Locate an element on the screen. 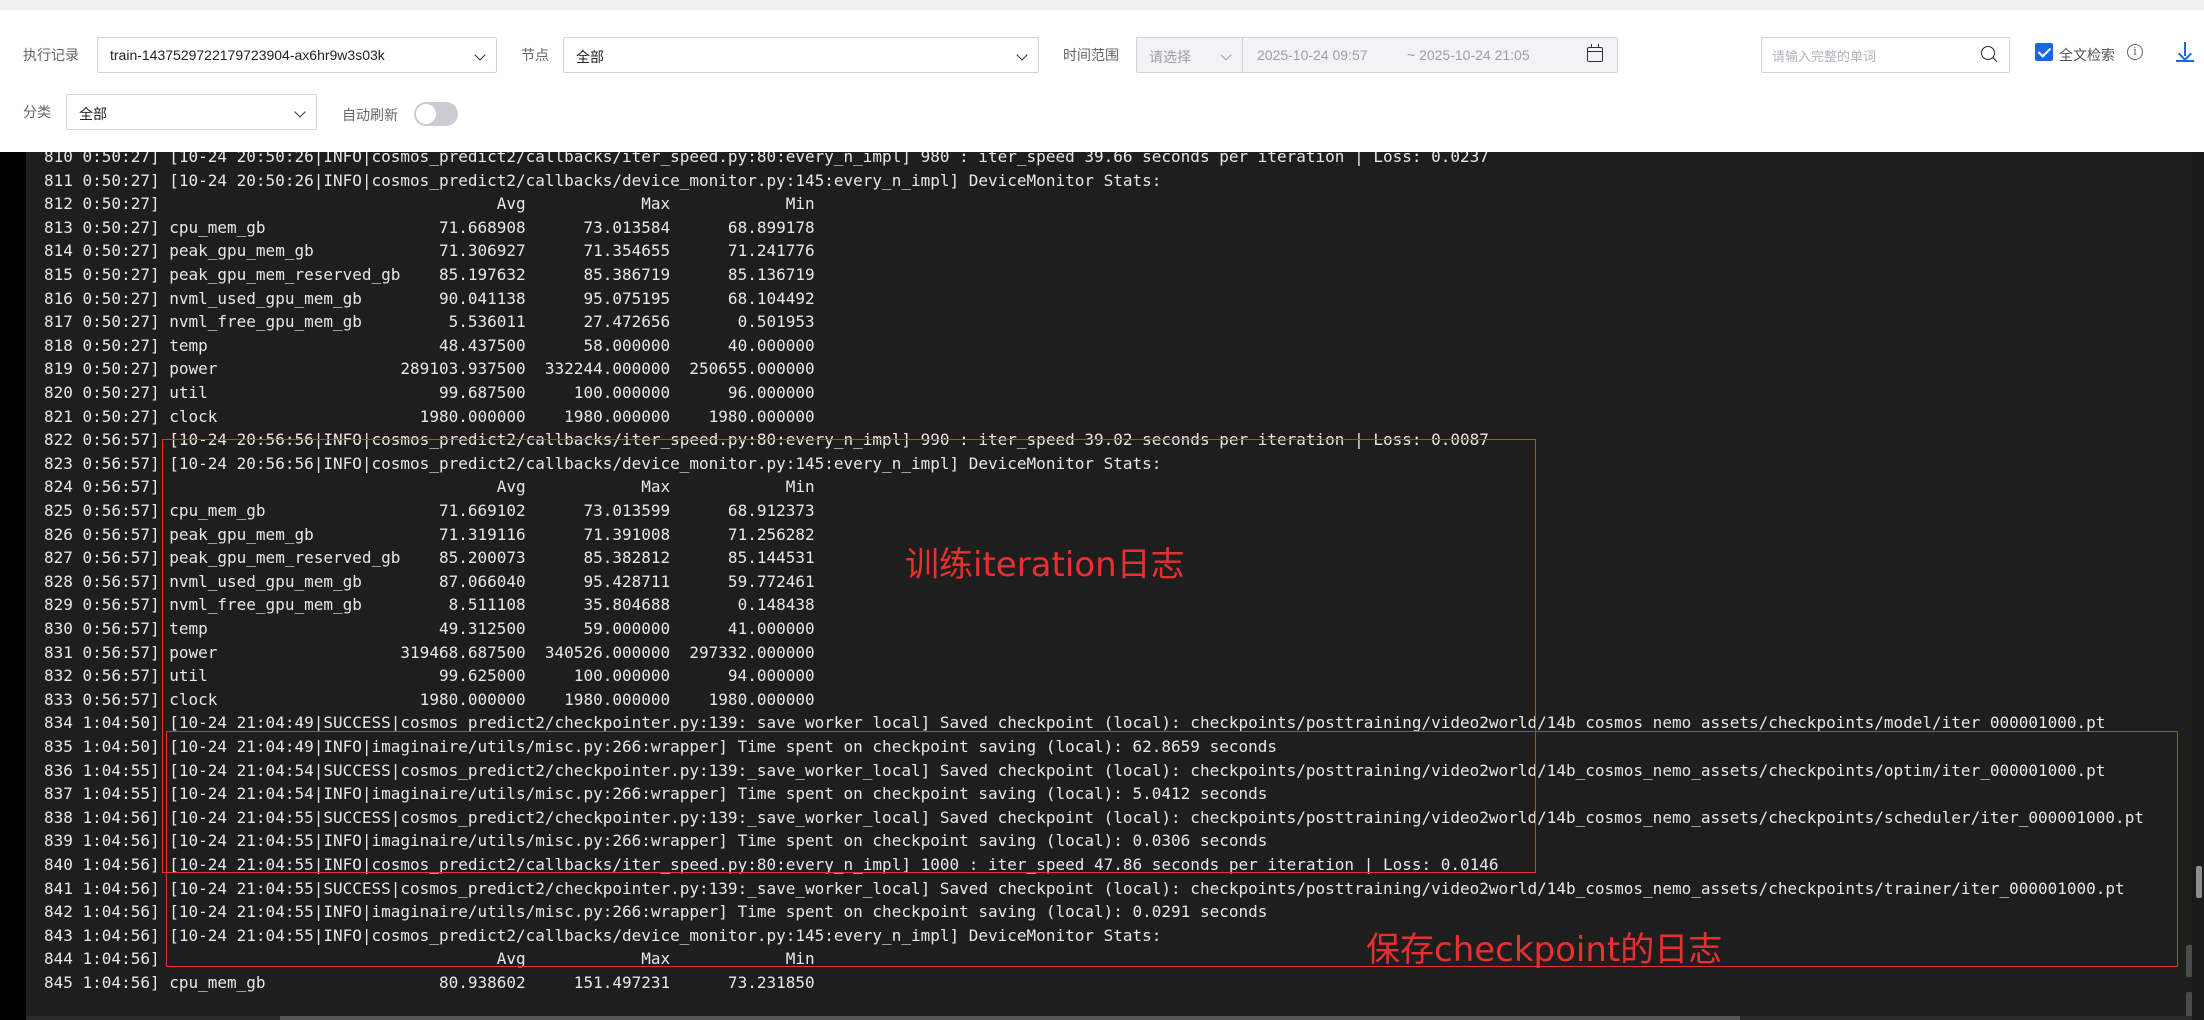 This screenshot has width=2204, height=1020. search-input is located at coordinates (1872, 56).